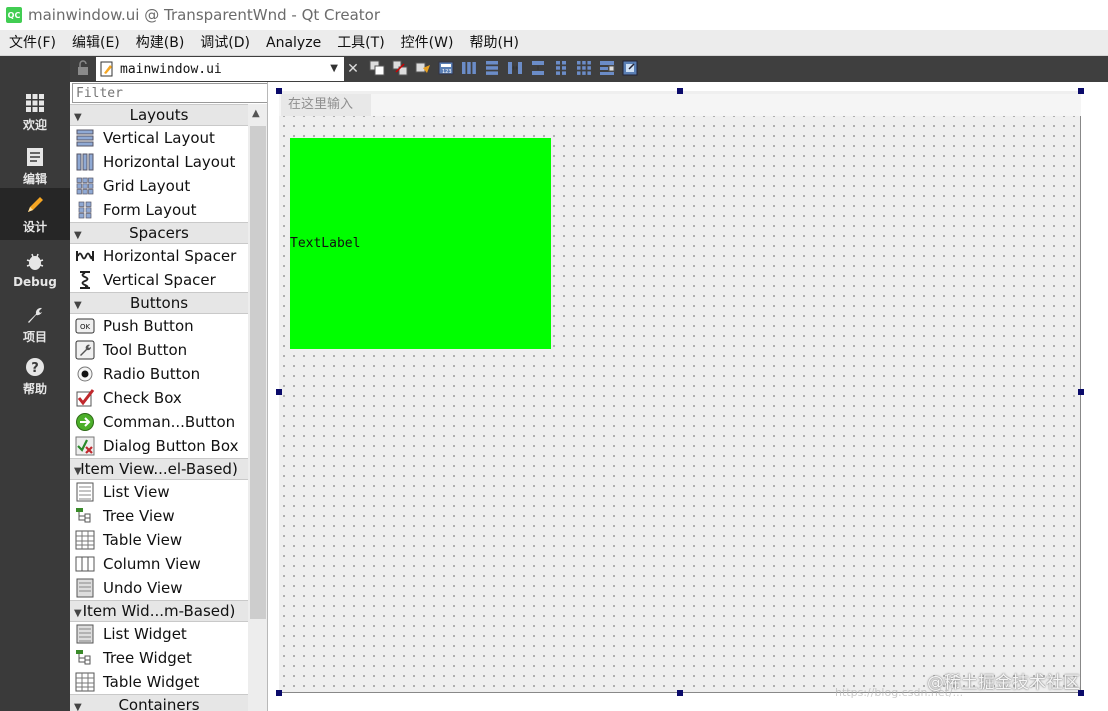 The height and width of the screenshot is (711, 1108). I want to click on widget-label: Tool Button, so click(145, 350).